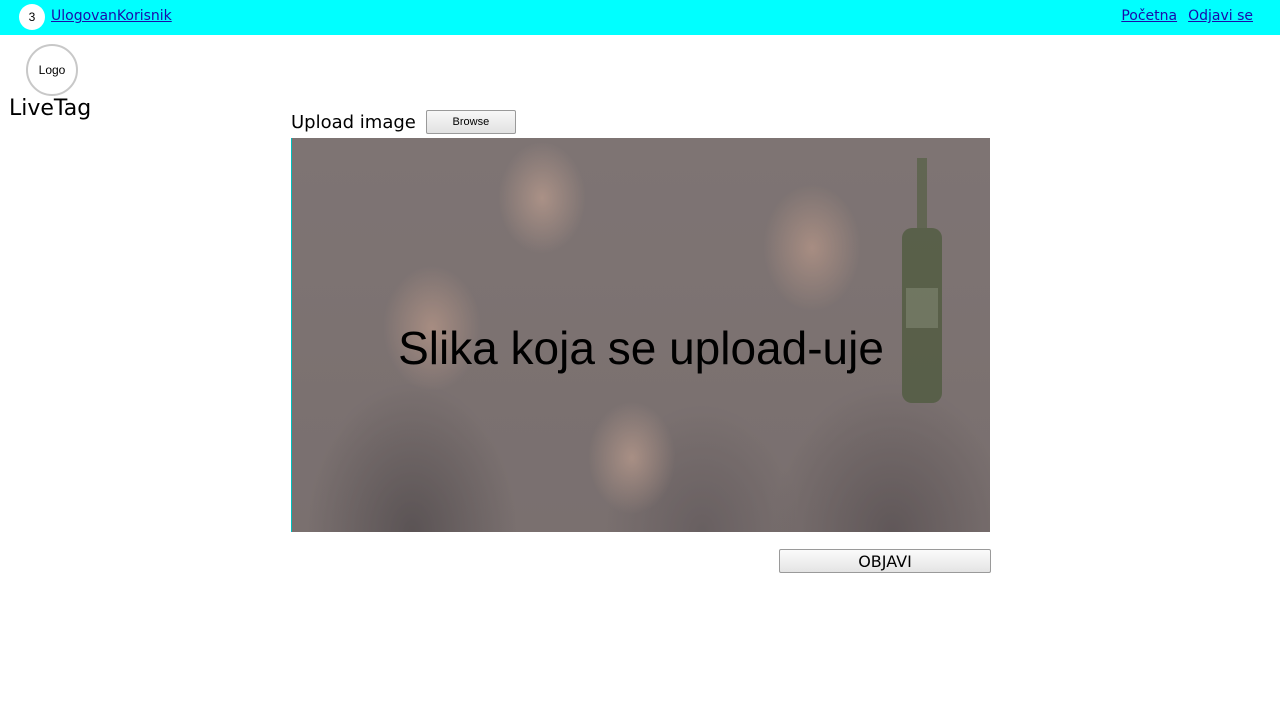  What do you see at coordinates (52, 70) in the screenshot?
I see `logo: Logo` at bounding box center [52, 70].